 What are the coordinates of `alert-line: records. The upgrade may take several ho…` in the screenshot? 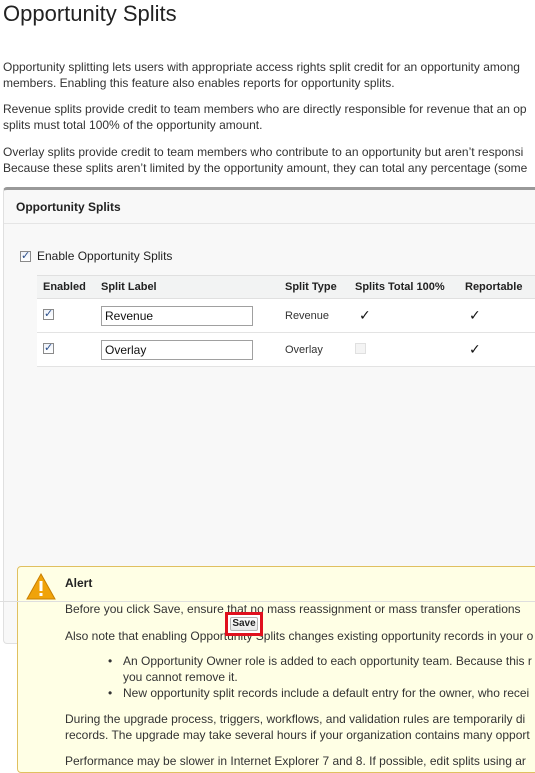 It's located at (297, 735).